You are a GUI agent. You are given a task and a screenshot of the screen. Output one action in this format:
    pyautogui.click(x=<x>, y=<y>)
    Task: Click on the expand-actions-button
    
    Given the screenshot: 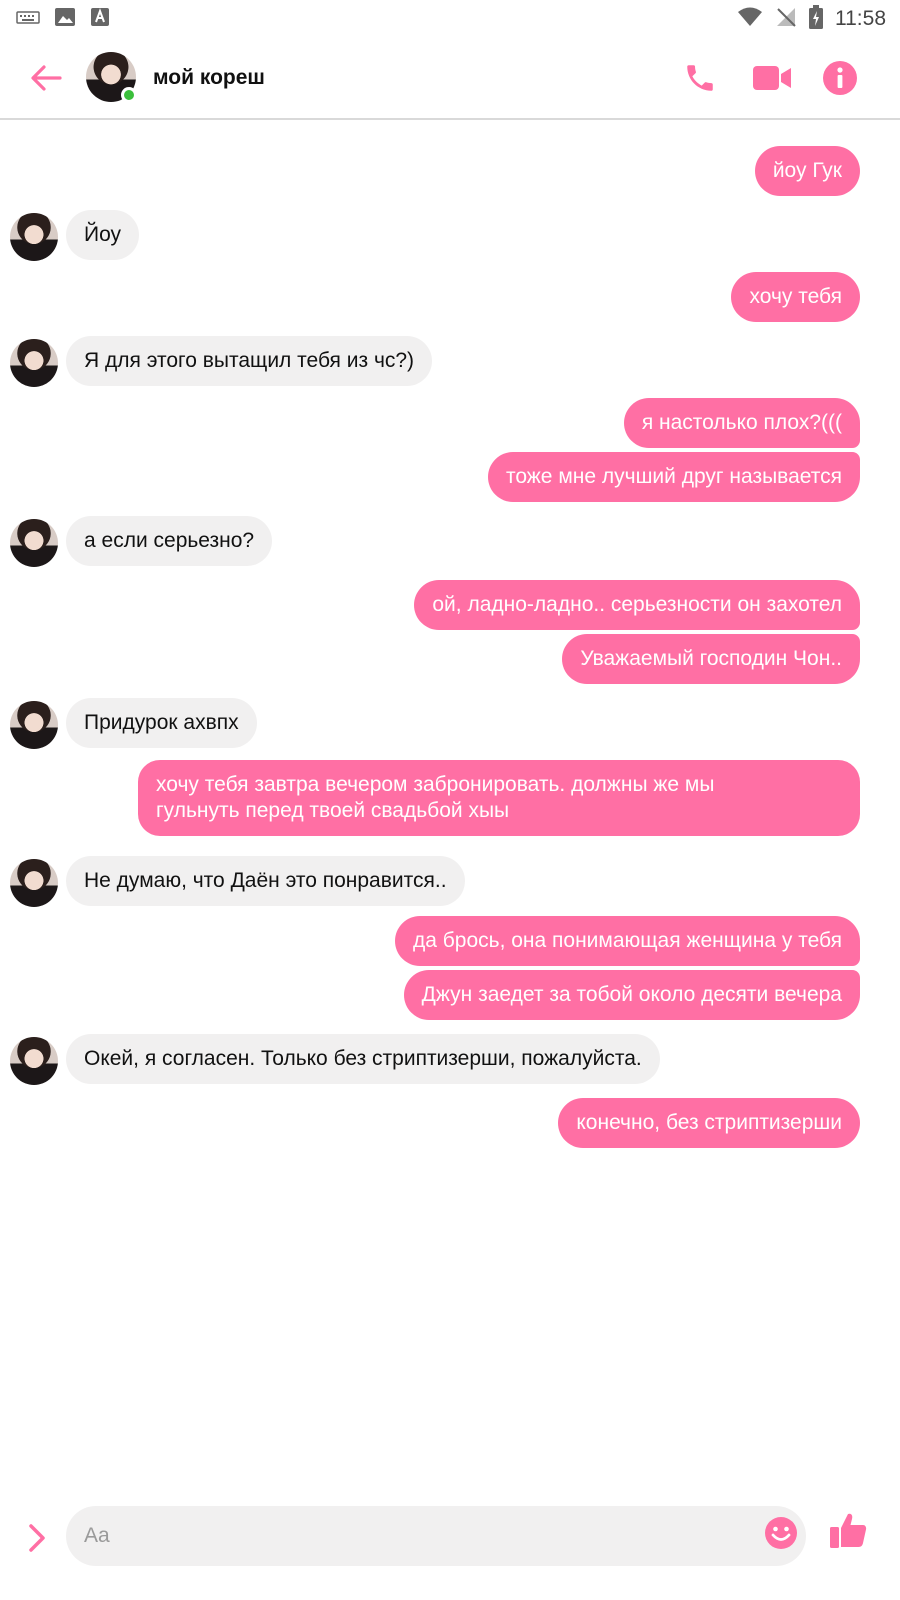 What is the action you would take?
    pyautogui.click(x=37, y=1538)
    